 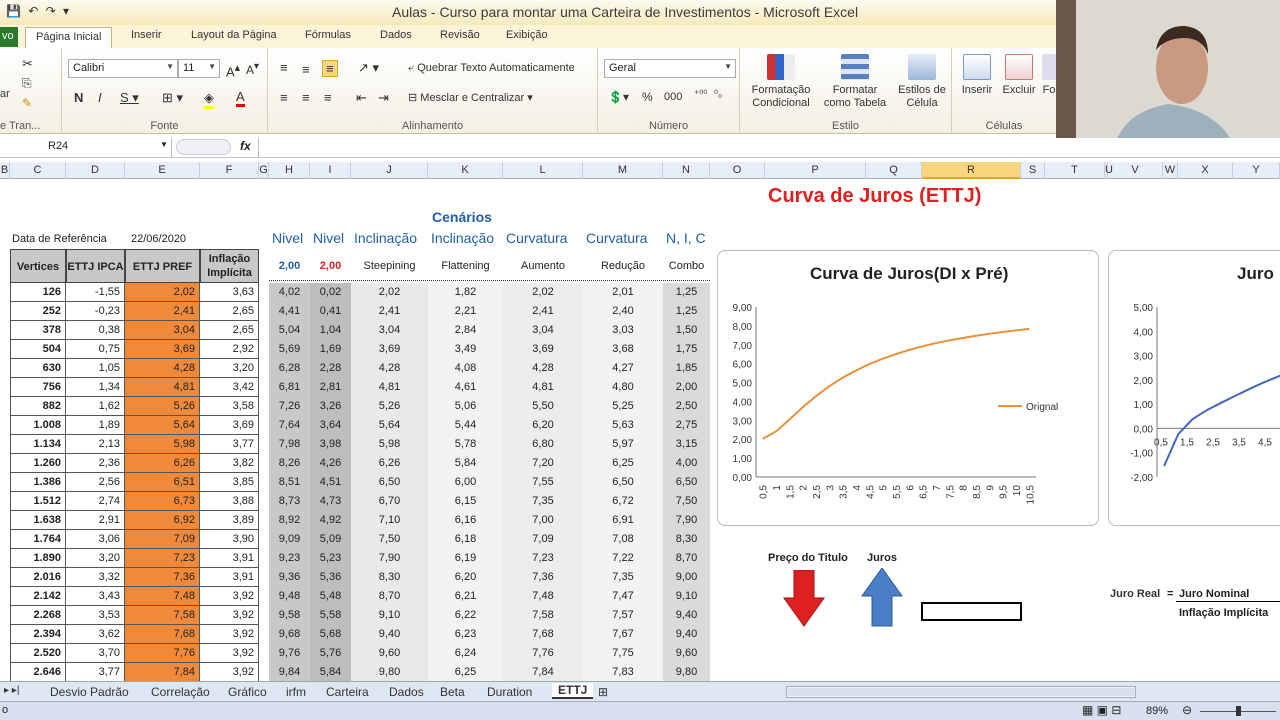 I want to click on table-cell-r18-c1: 3,62, so click(x=95, y=634).